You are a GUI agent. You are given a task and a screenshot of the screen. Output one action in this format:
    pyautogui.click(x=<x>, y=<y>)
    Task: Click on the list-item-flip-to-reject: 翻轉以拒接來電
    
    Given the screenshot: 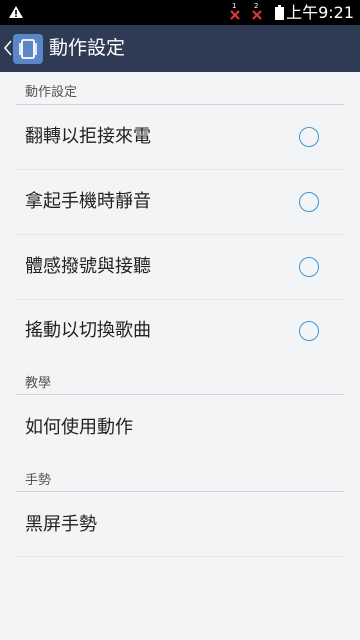 What is the action you would take?
    pyautogui.click(x=180, y=137)
    